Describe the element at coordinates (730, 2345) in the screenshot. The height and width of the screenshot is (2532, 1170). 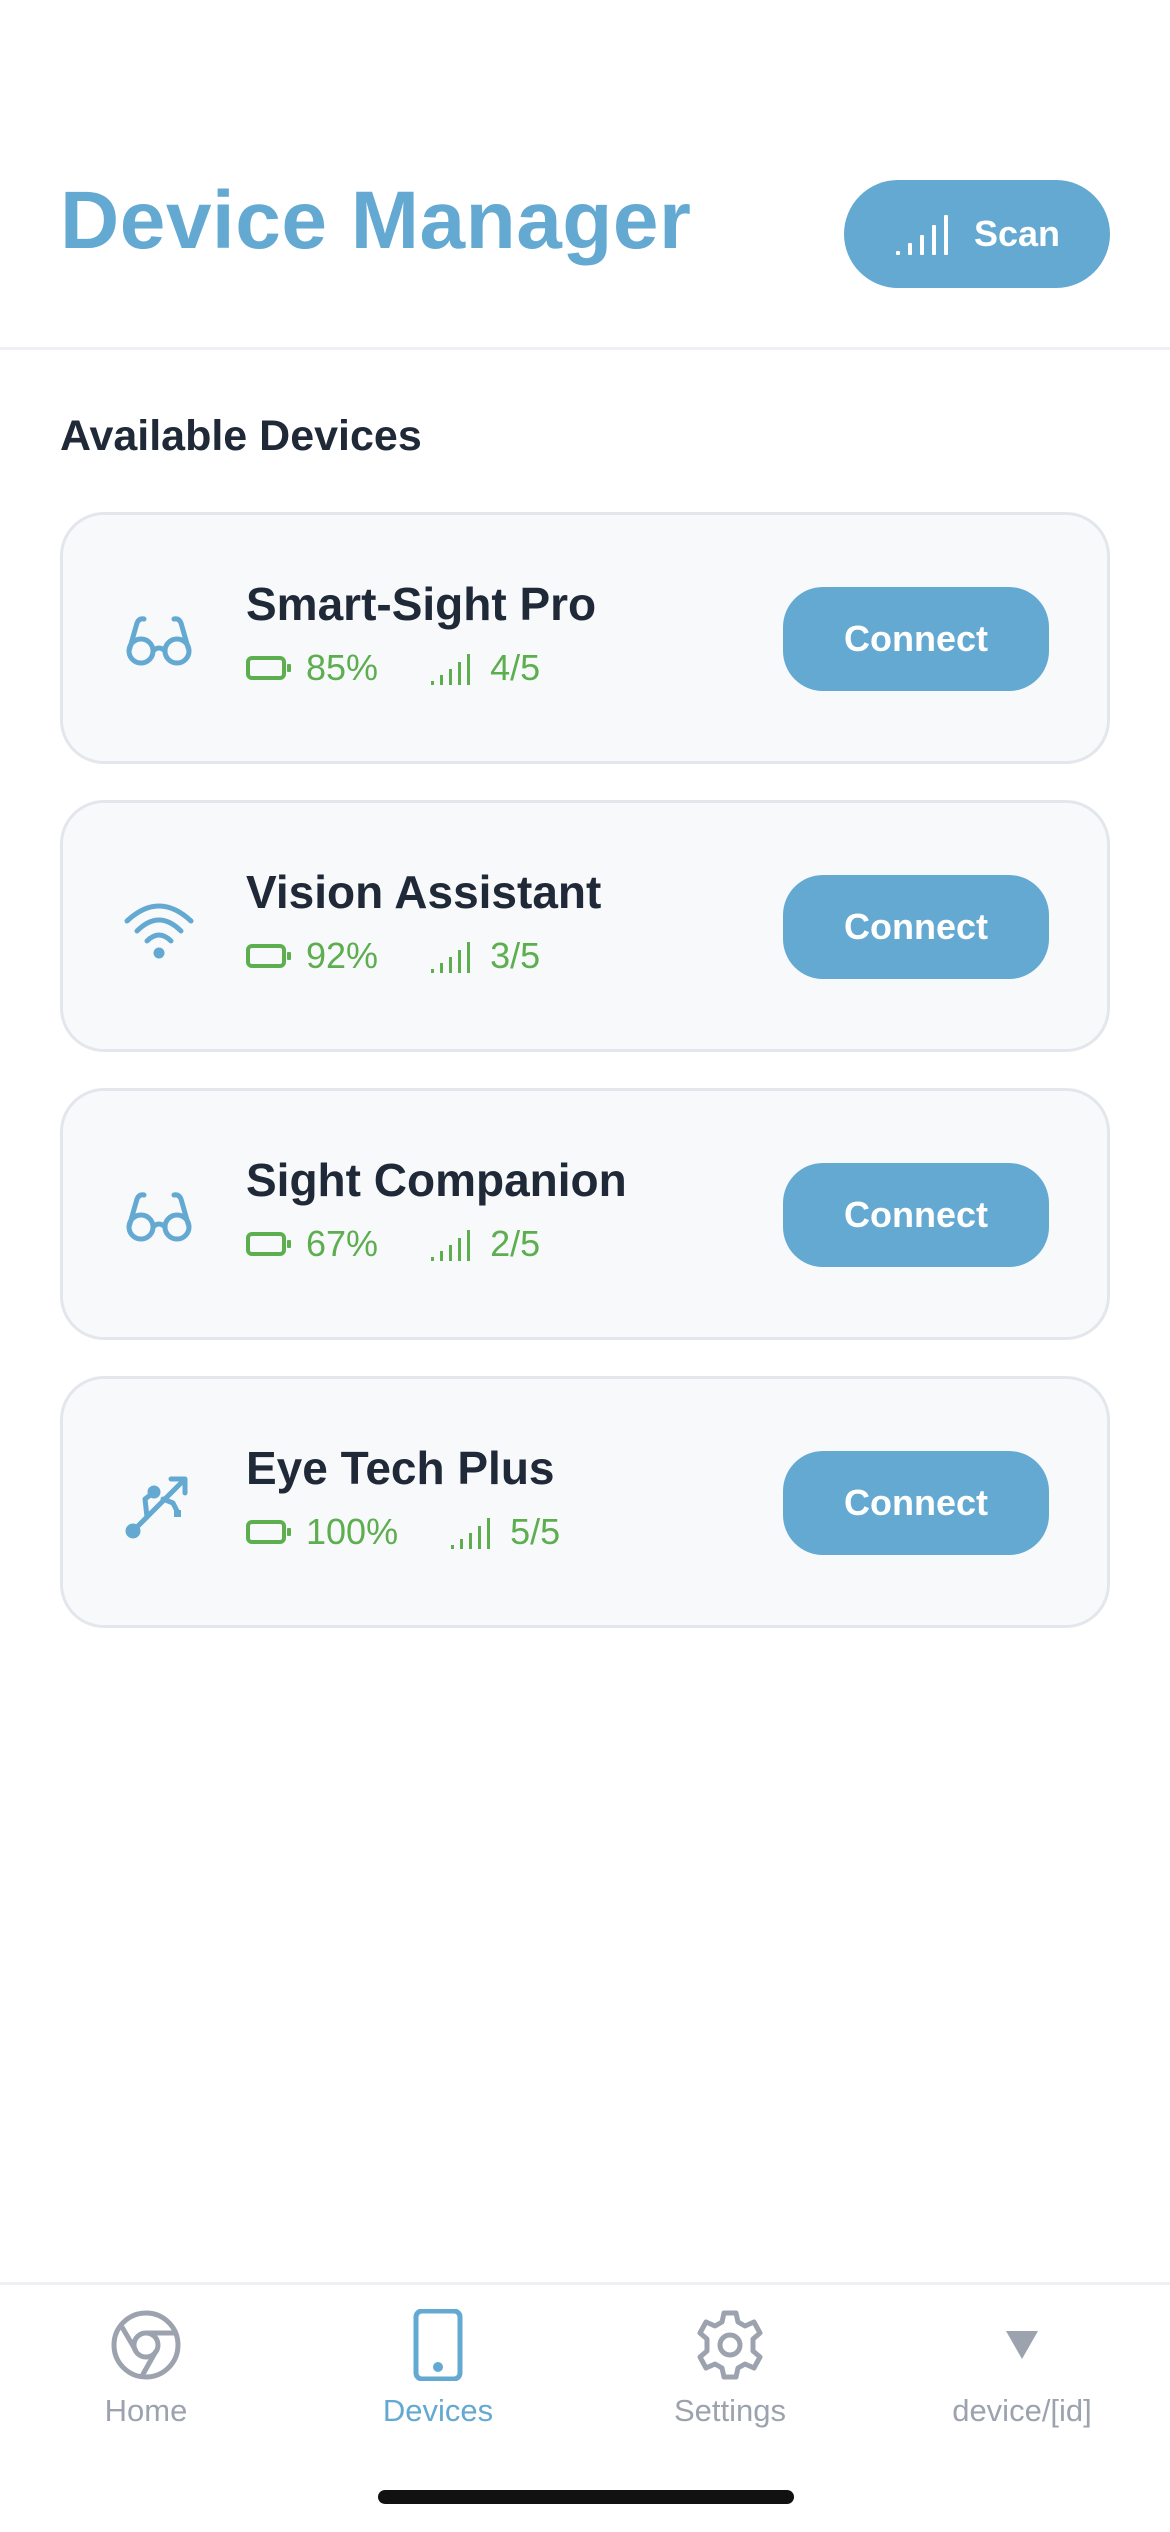
I see `gear-icon` at that location.